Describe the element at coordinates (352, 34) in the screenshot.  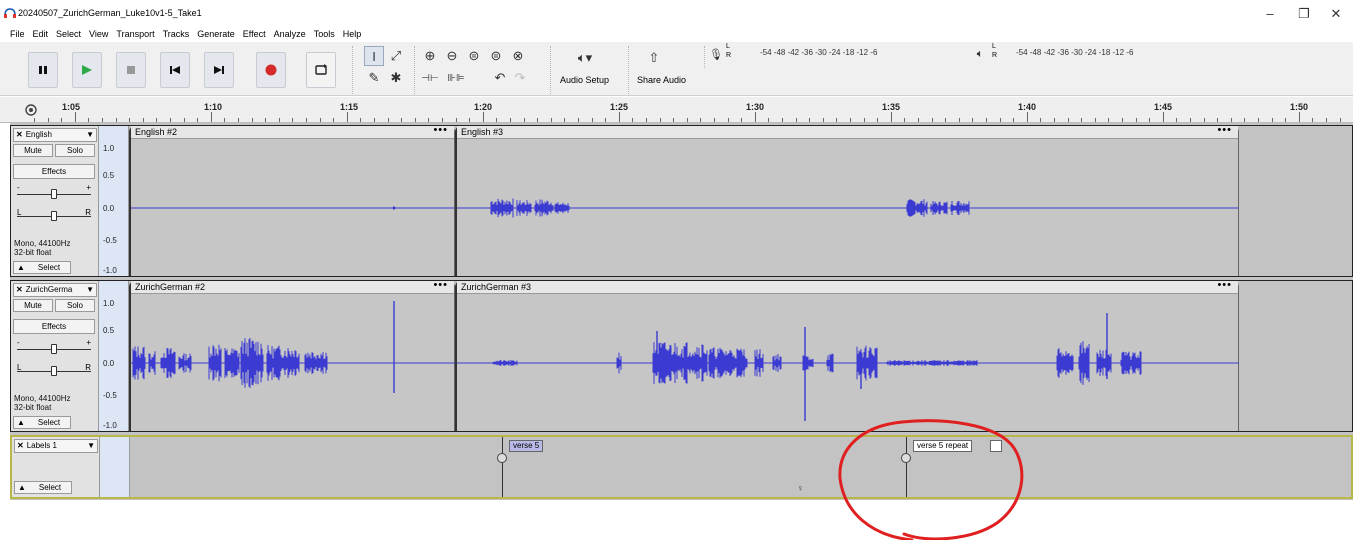
I see `menu-help: Help` at that location.